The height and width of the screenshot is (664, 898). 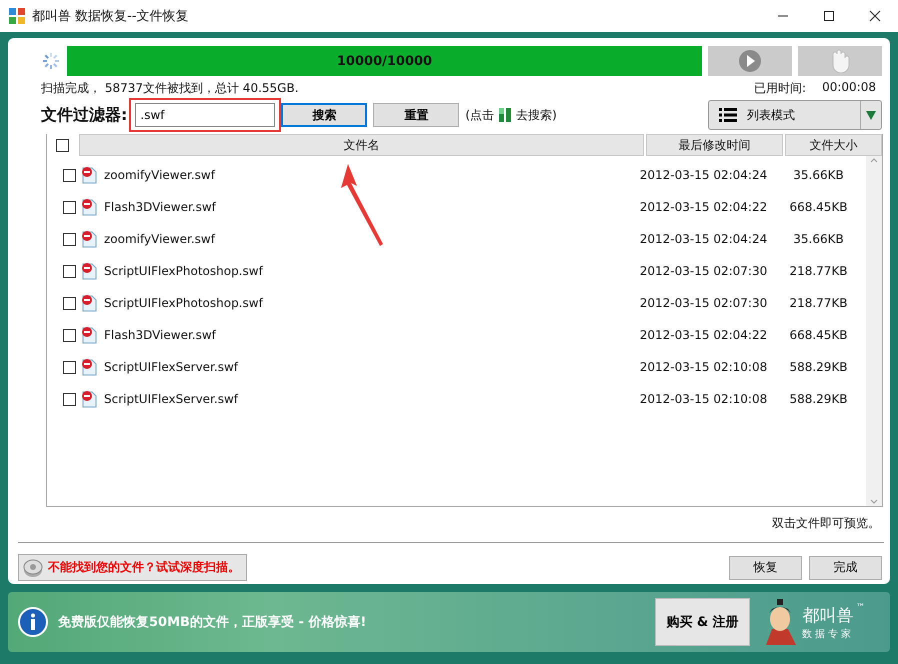 I want to click on elapsed-time: 00:00:08, so click(x=849, y=88).